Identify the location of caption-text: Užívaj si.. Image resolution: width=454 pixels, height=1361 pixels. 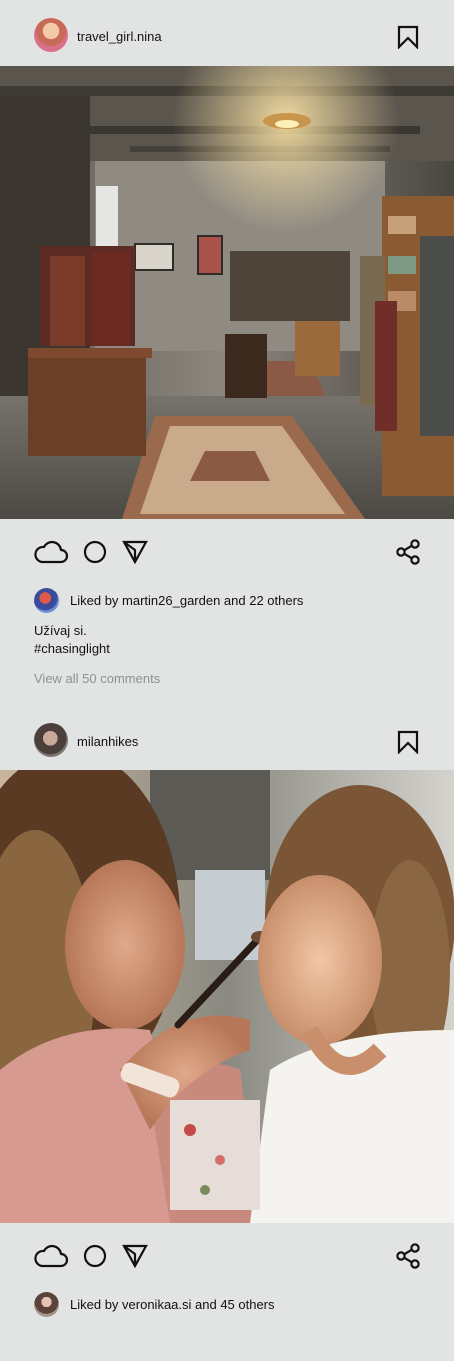
(60, 630).